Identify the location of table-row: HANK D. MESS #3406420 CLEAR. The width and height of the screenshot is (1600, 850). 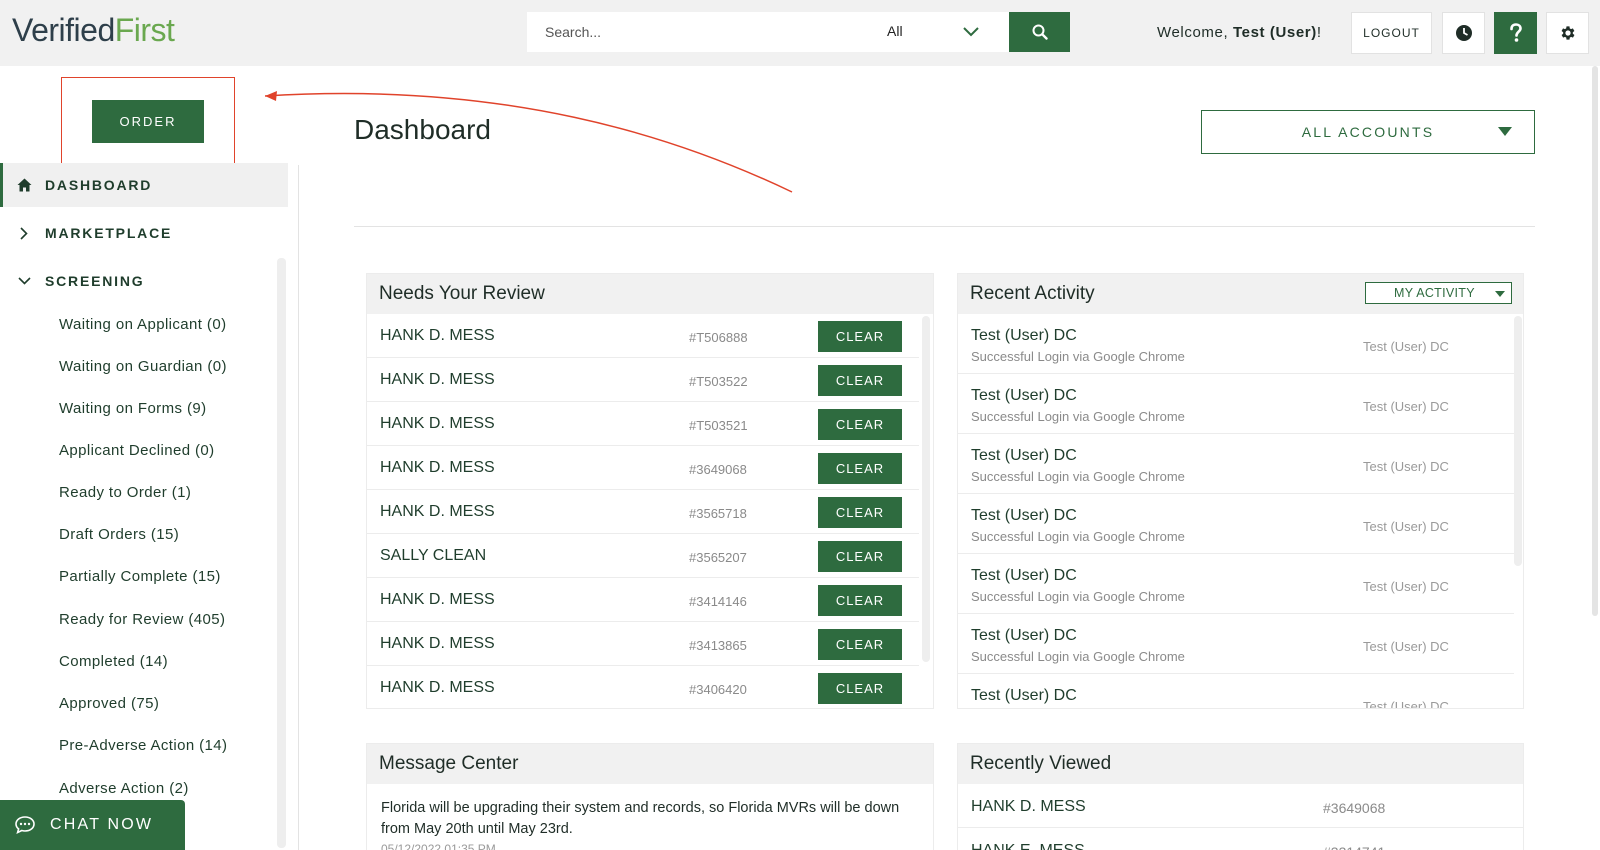
(643, 687).